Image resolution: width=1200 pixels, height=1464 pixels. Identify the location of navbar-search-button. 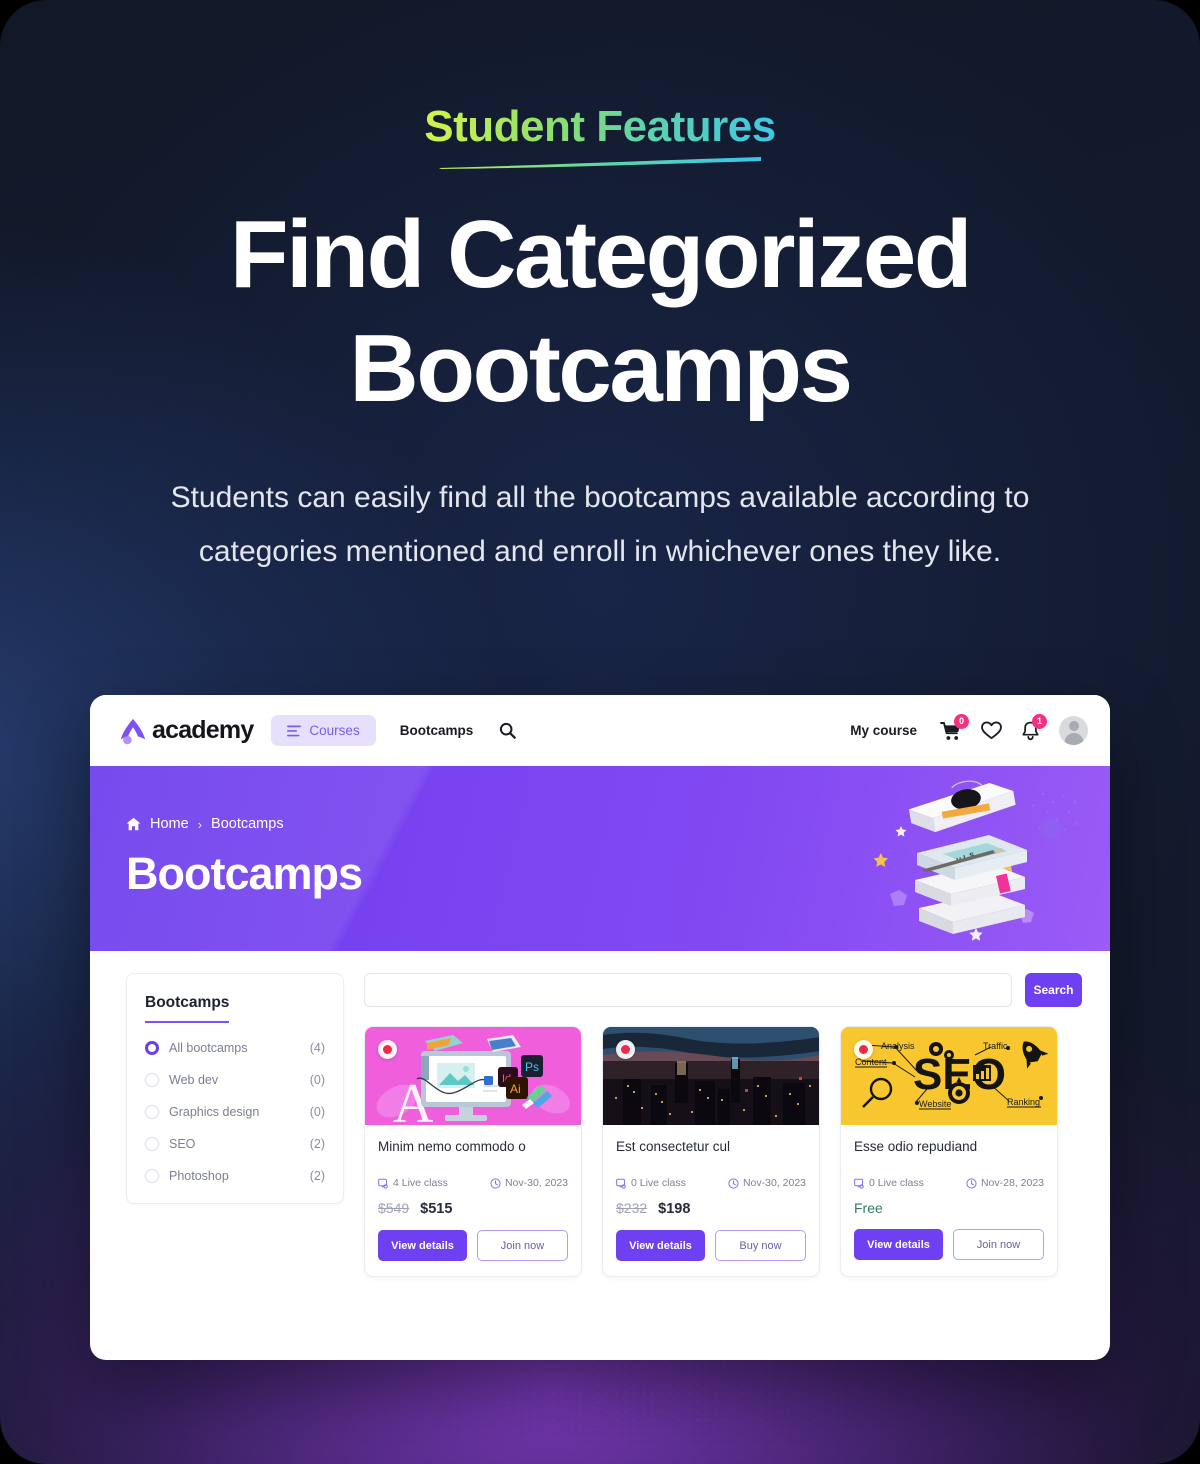
(507, 730).